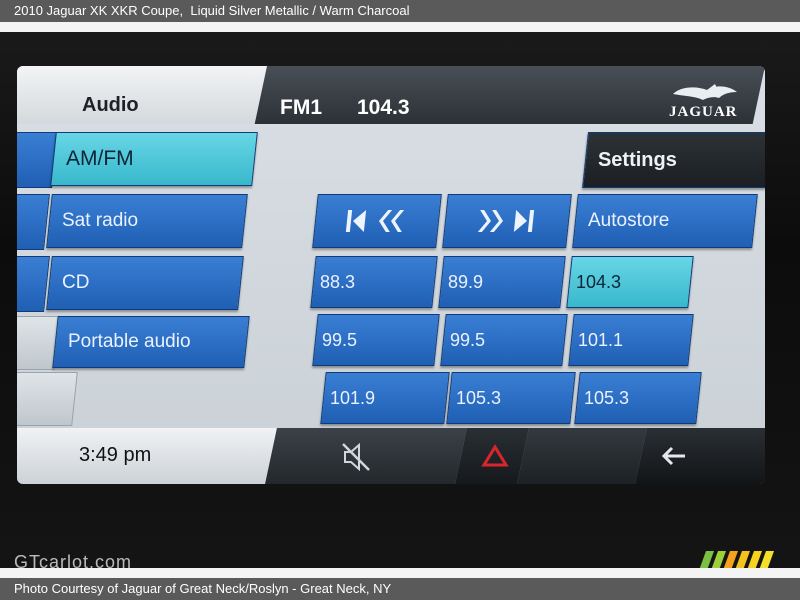  What do you see at coordinates (296, 10) in the screenshot?
I see `caption-color-spec: Liquid Silver Metallic / Warm Charcoal` at bounding box center [296, 10].